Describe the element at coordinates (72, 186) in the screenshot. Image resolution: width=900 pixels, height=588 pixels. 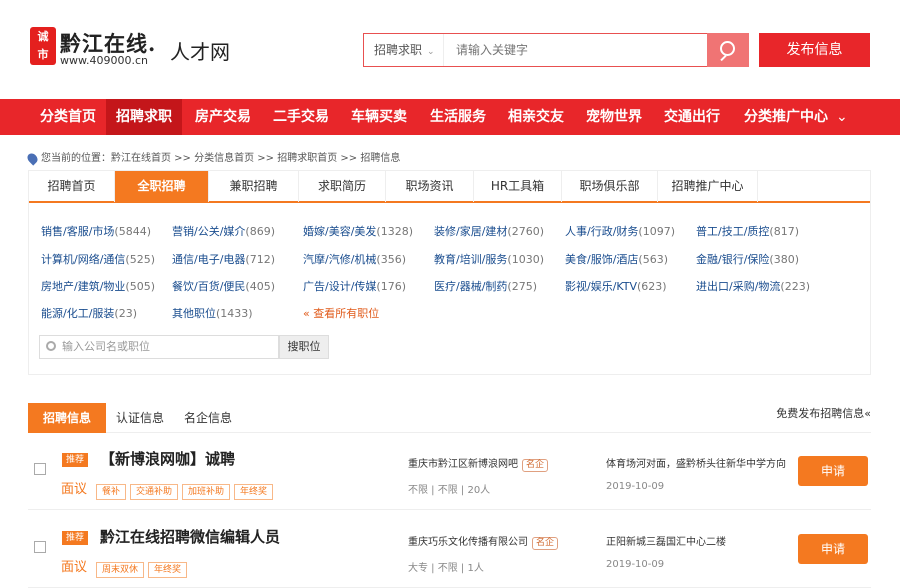
I see `tab-jobs-home: 招聘首页` at that location.